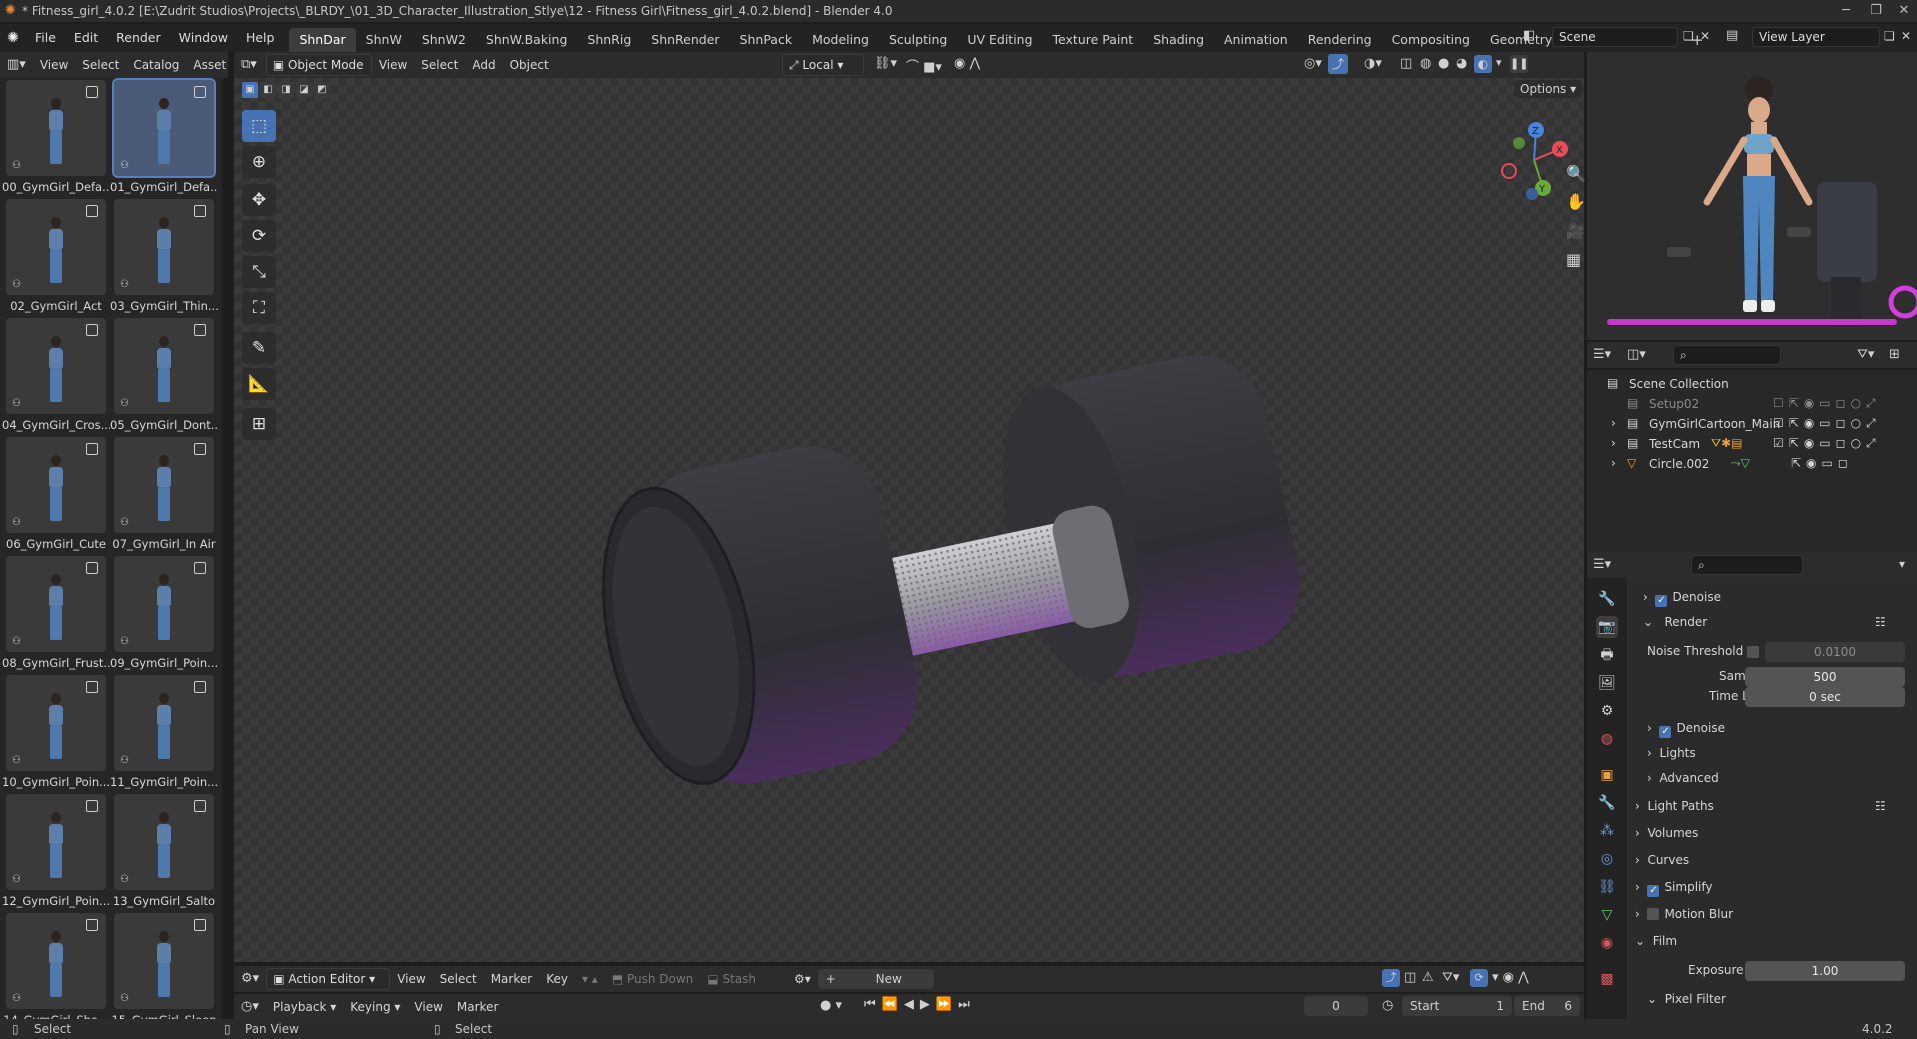 Image resolution: width=1917 pixels, height=1039 pixels. Describe the element at coordinates (250, 90) in the screenshot. I see `select-new-icon: ▣` at that location.